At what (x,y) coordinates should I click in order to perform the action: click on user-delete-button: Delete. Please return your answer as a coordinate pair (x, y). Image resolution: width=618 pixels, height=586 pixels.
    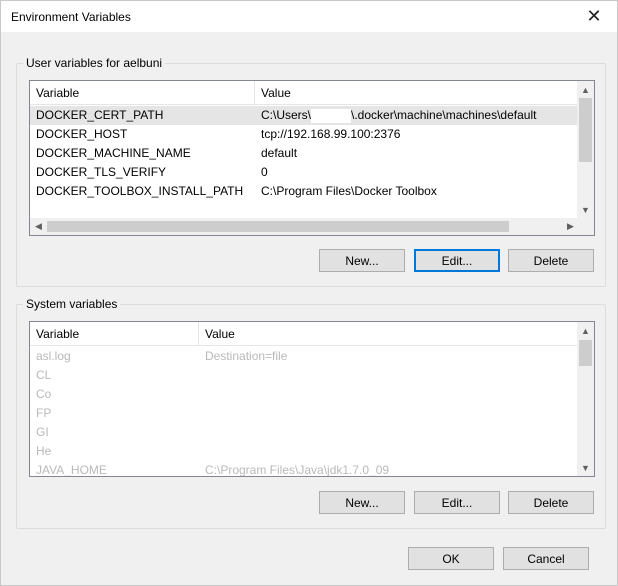
    Looking at the image, I should click on (551, 260).